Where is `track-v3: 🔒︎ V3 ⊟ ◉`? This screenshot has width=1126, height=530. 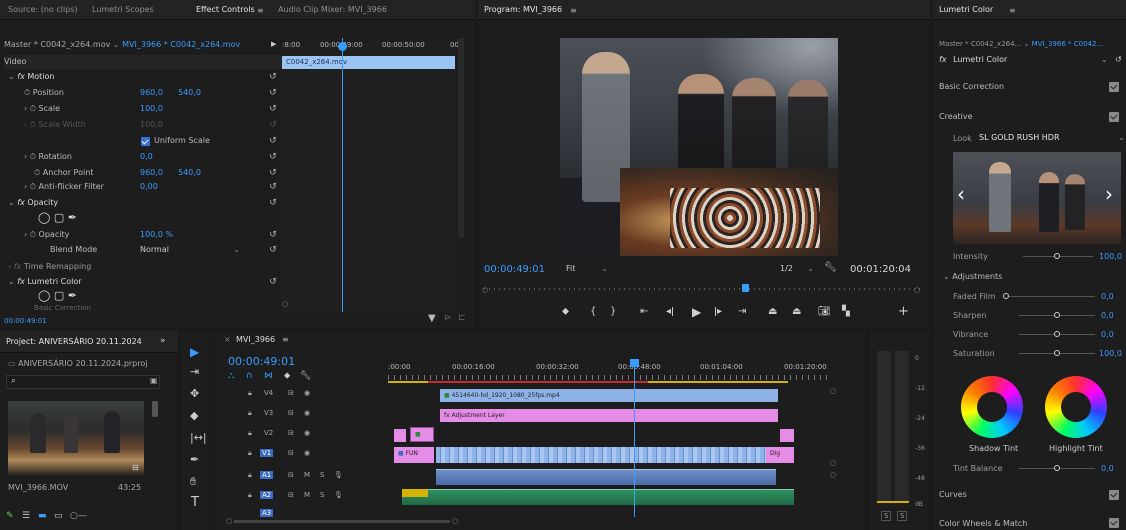 track-v3: 🔒︎ V3 ⊟ ◉ is located at coordinates (313, 416).